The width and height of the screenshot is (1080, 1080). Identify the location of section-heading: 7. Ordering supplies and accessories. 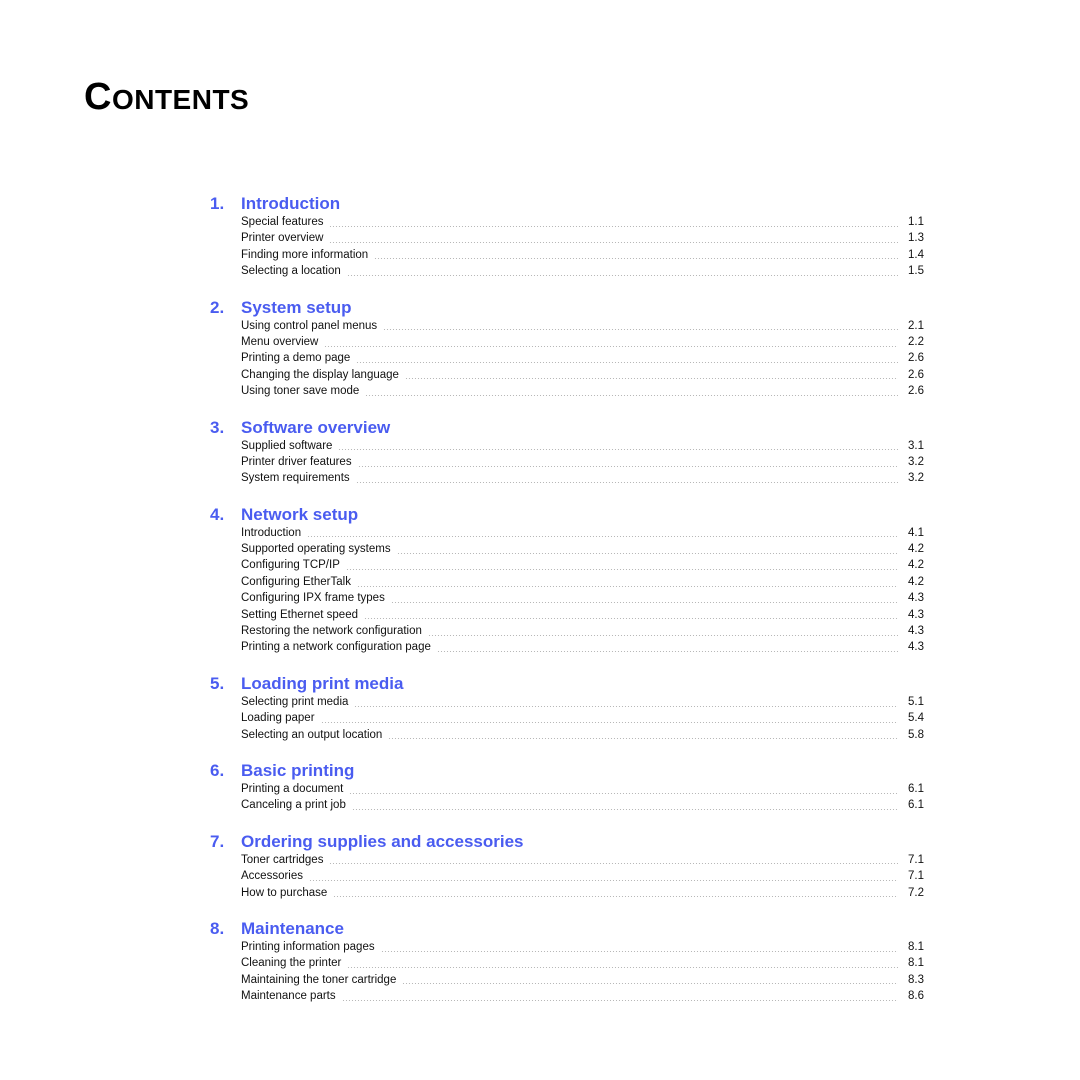
(567, 841).